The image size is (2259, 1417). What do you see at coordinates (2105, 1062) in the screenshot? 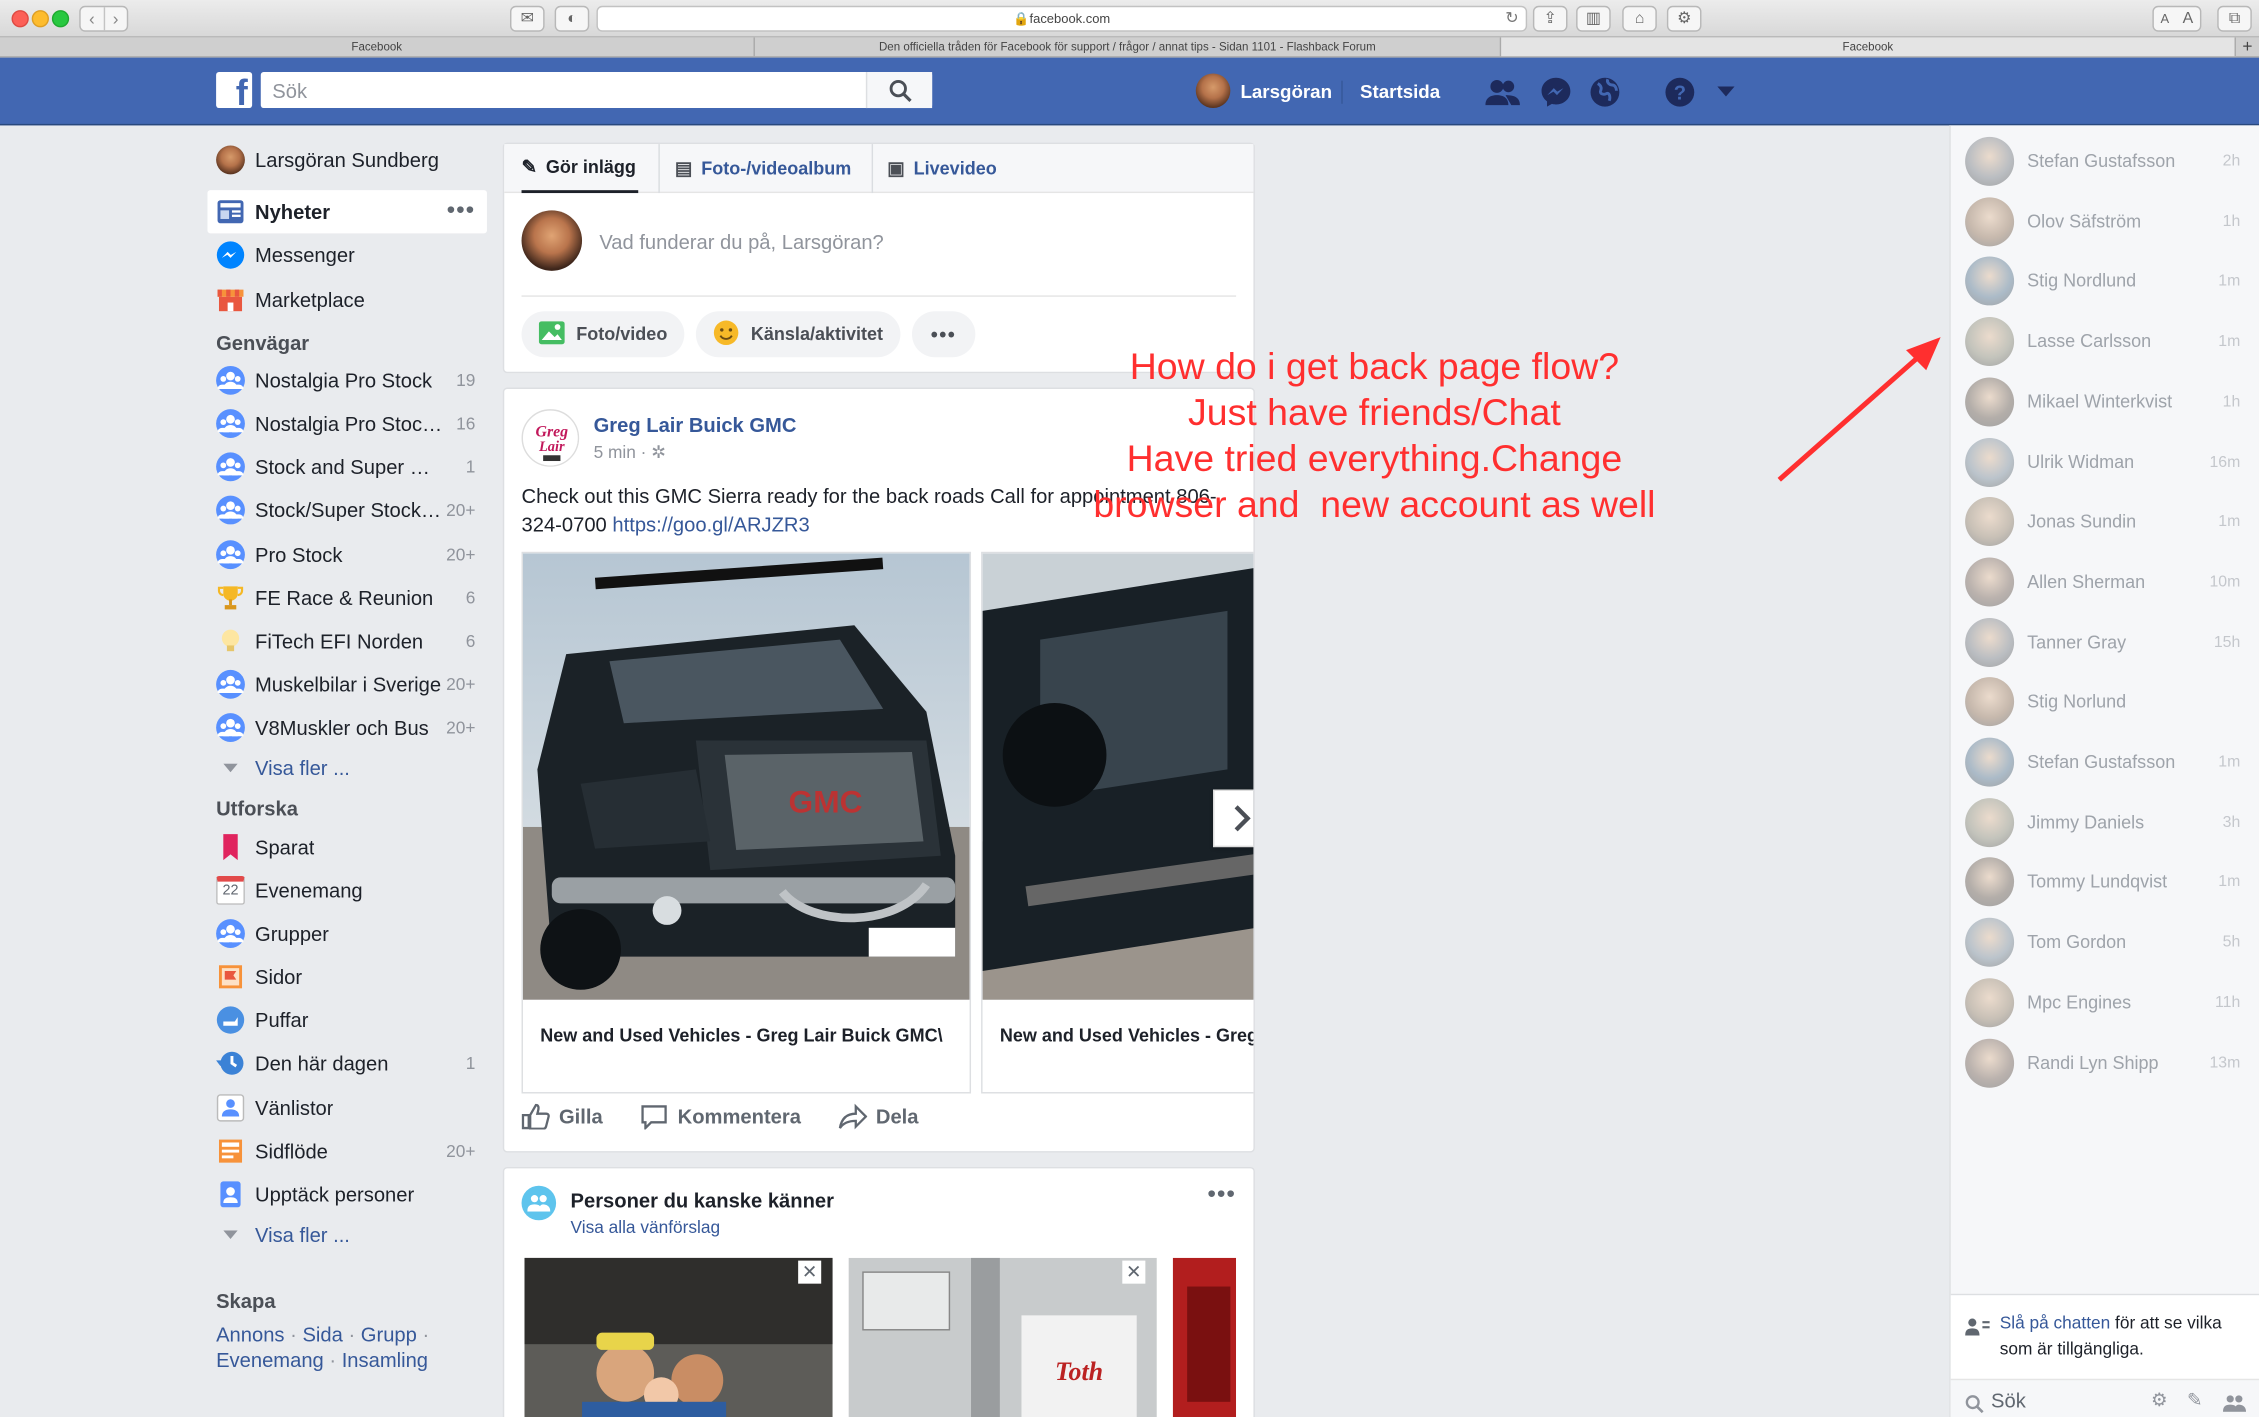
I see `chat-contact: Randi Lyn Shipp 13m` at bounding box center [2105, 1062].